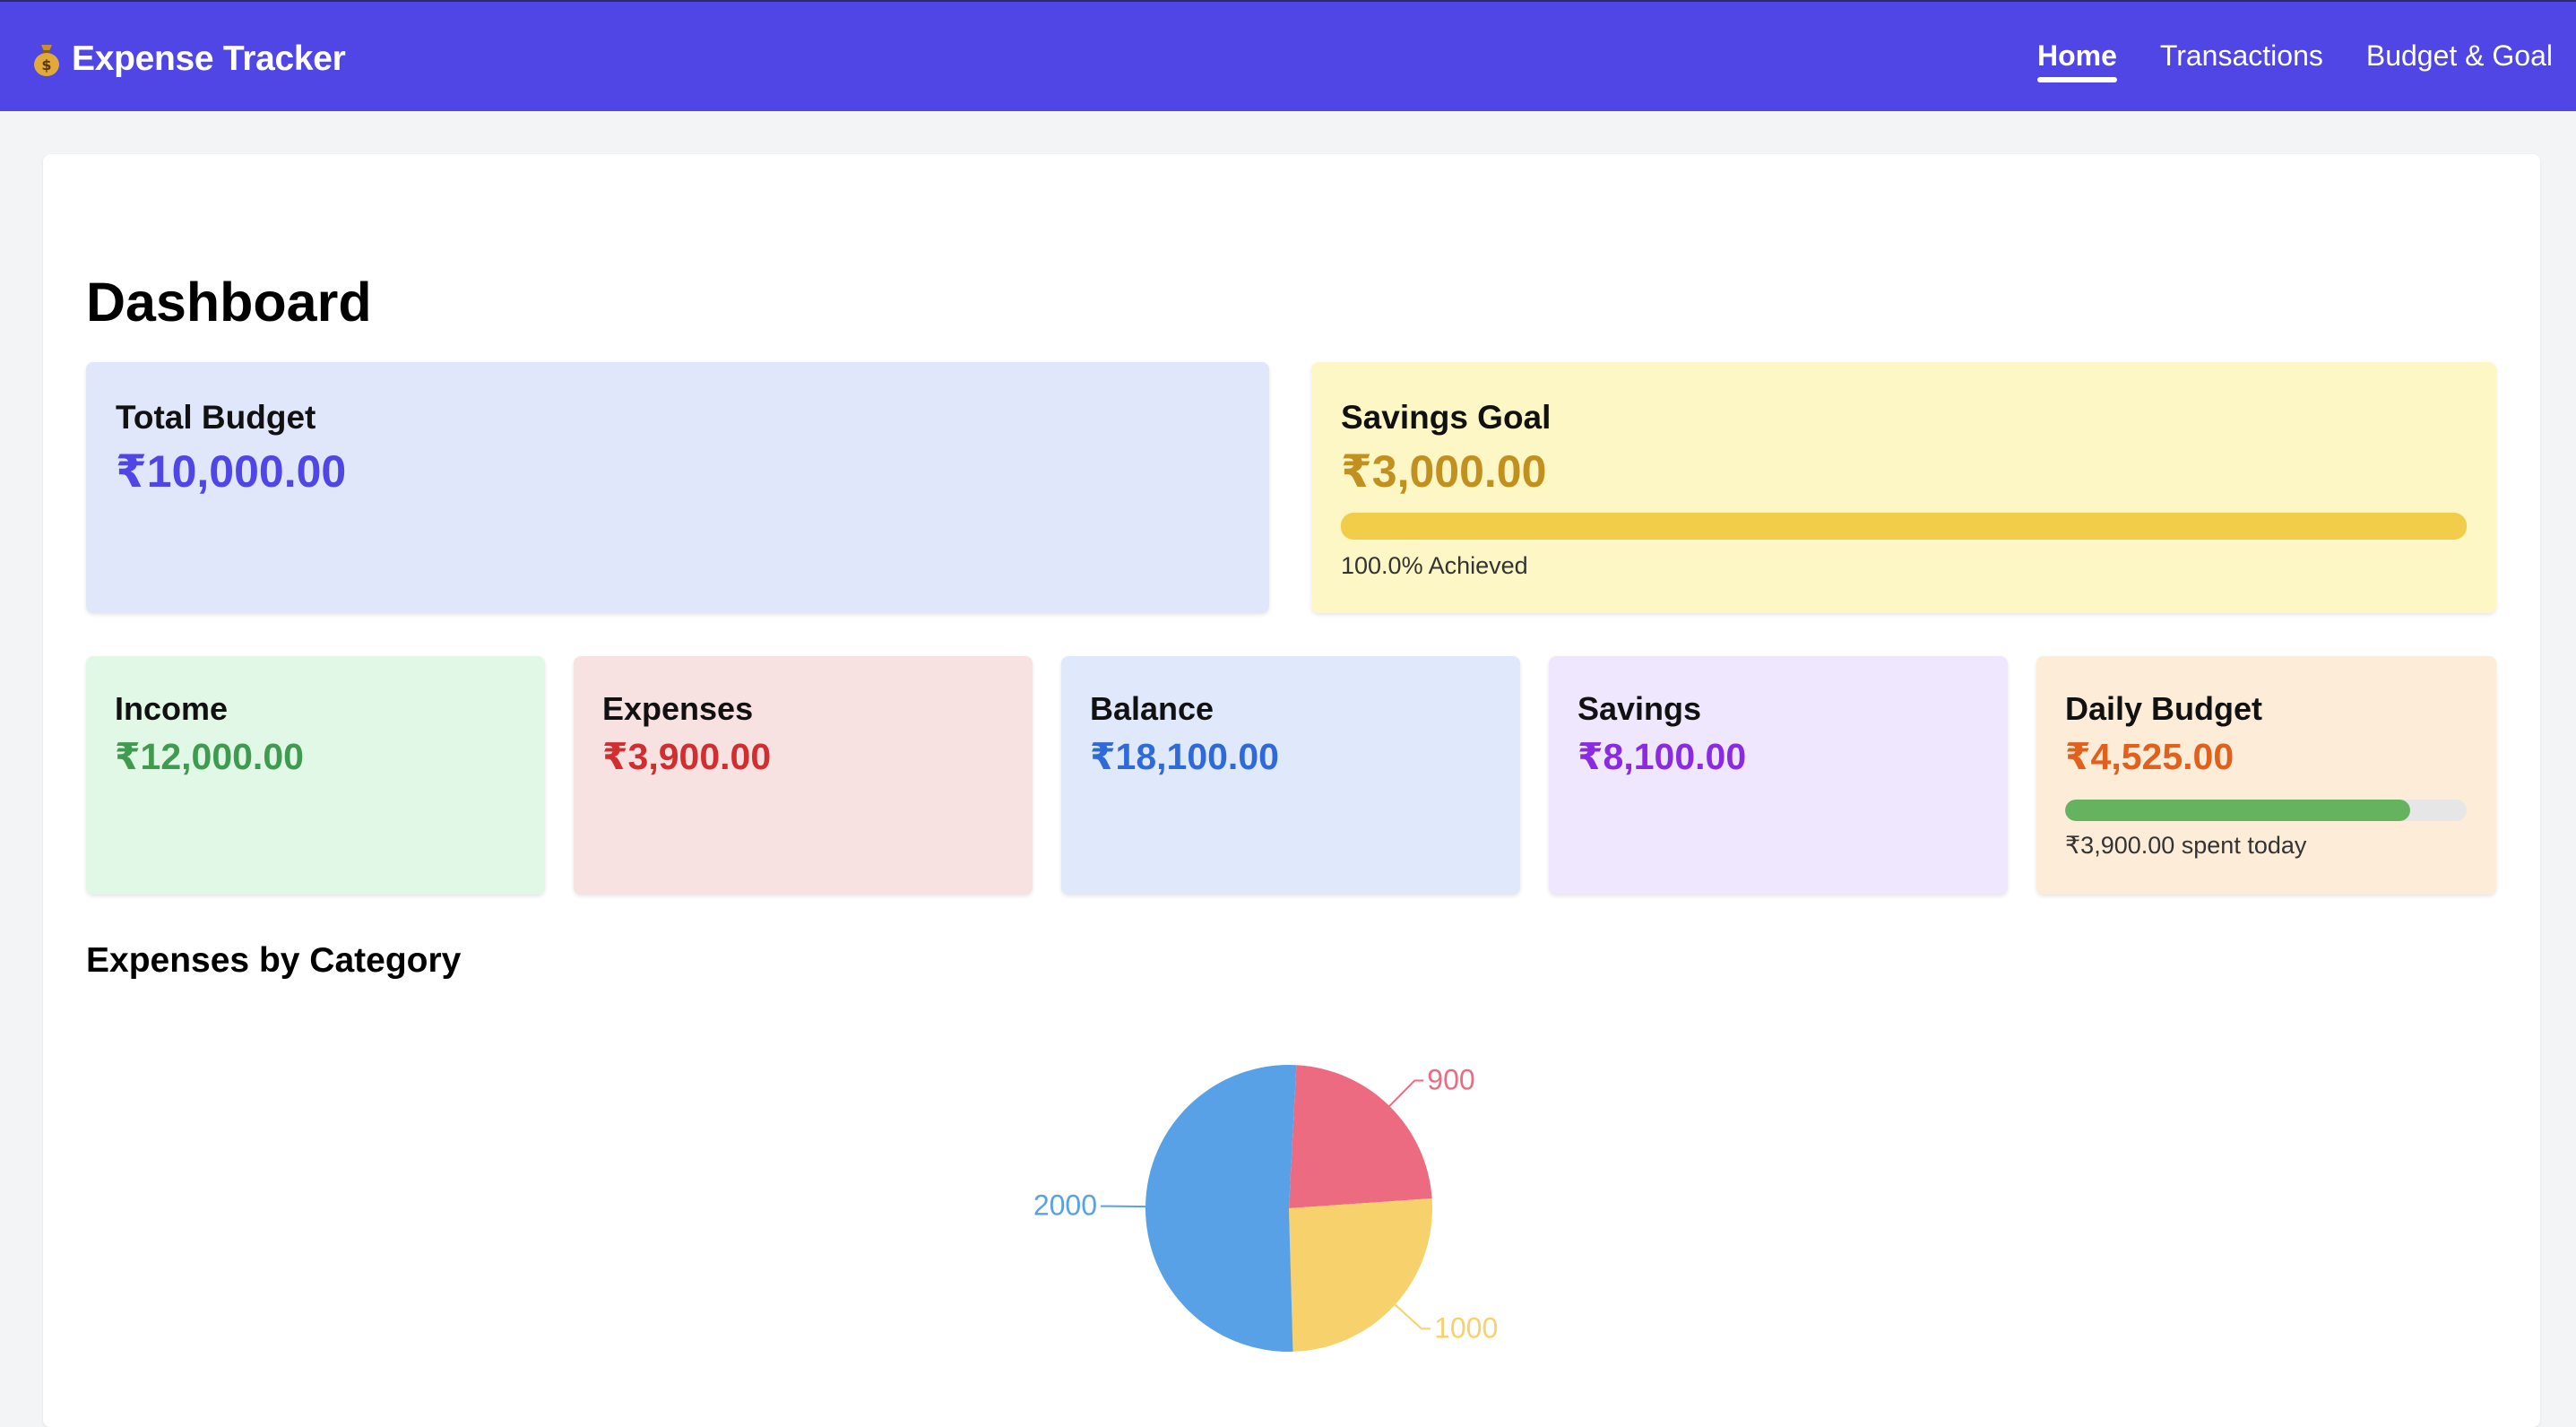  I want to click on pie-label-2000: 2000, so click(1065, 1205).